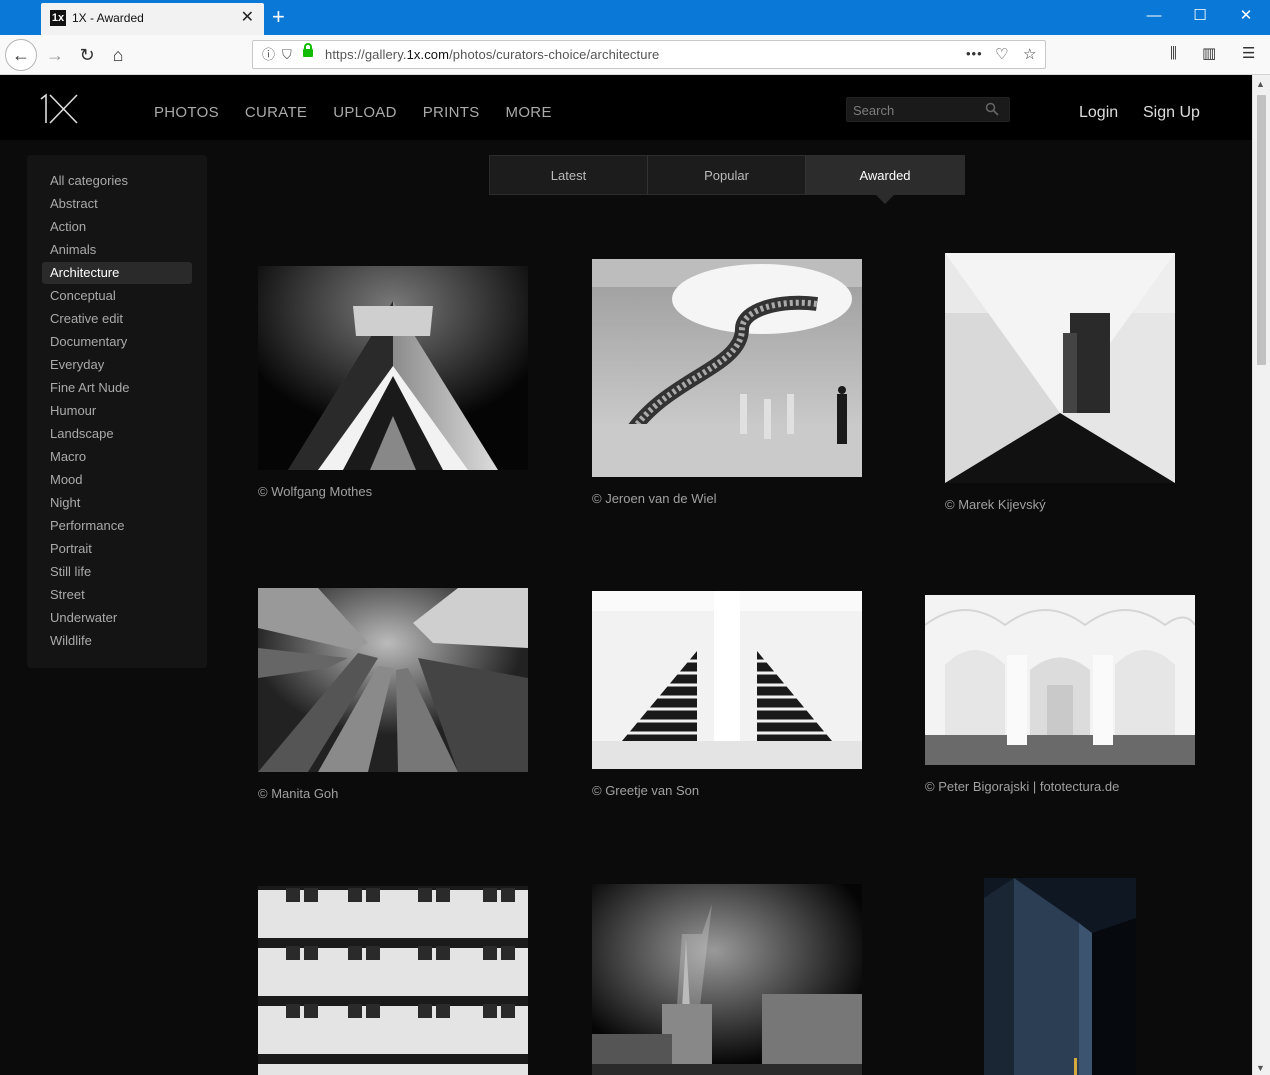 The height and width of the screenshot is (1075, 1270). Describe the element at coordinates (186, 112) in the screenshot. I see `nav-photos: PHOTOS` at that location.